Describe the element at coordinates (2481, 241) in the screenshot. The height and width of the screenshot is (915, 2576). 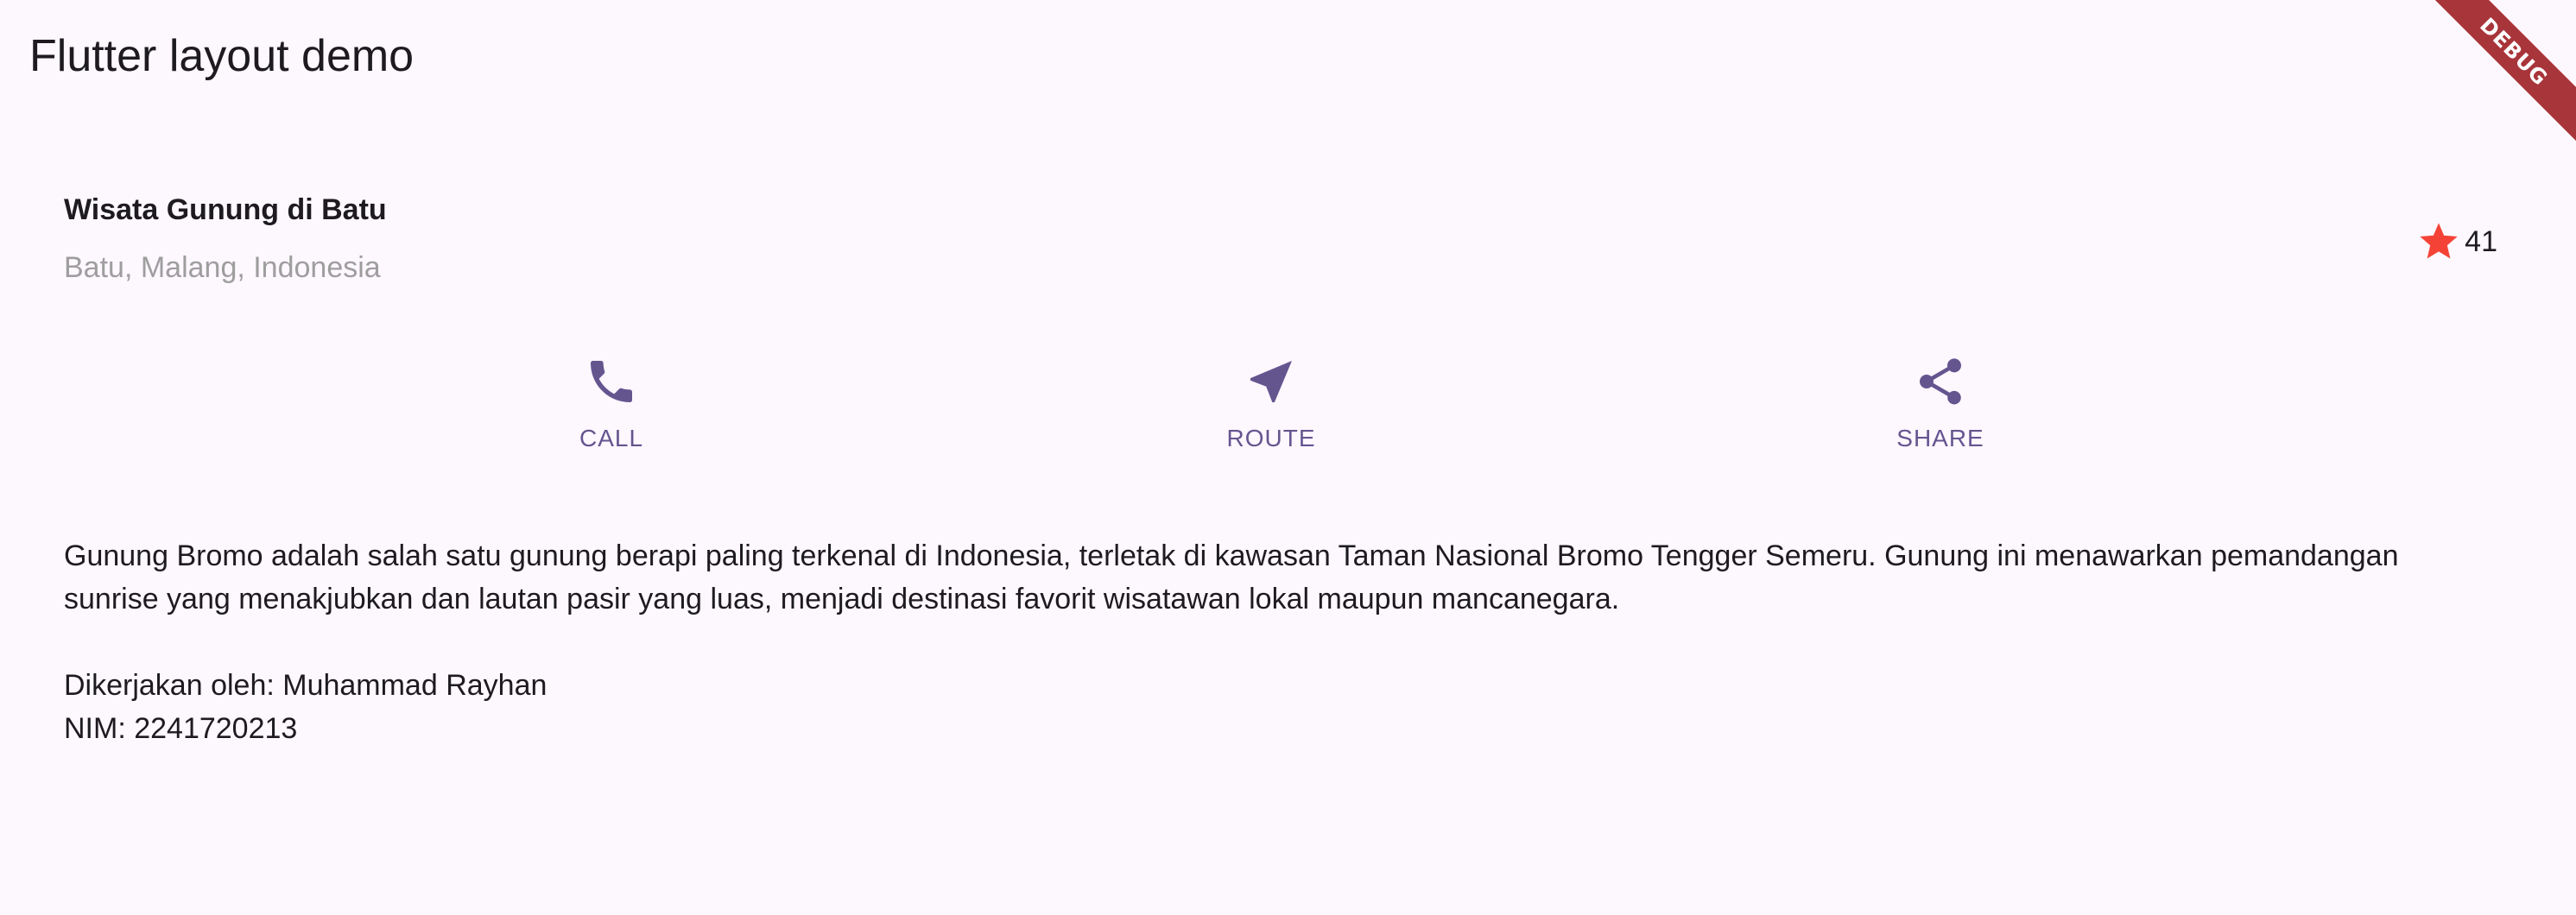
I see `rating-count: 41` at that location.